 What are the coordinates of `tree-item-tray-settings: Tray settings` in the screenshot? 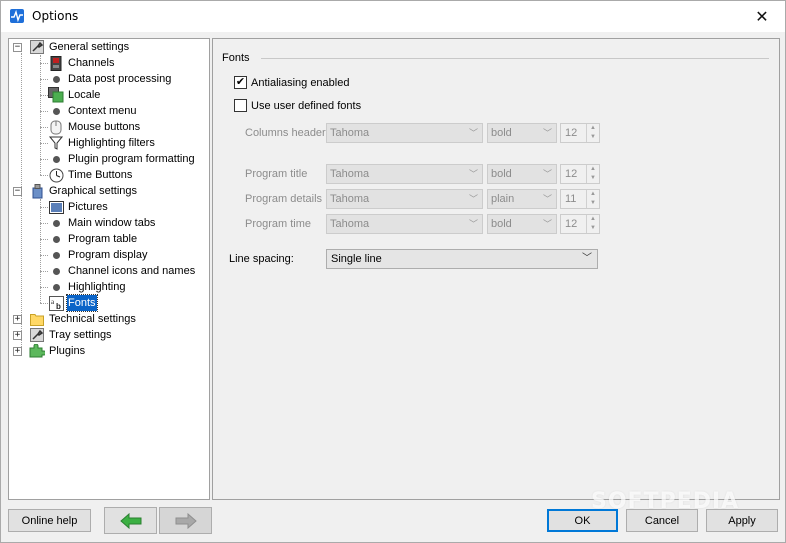 It's located at (71, 335).